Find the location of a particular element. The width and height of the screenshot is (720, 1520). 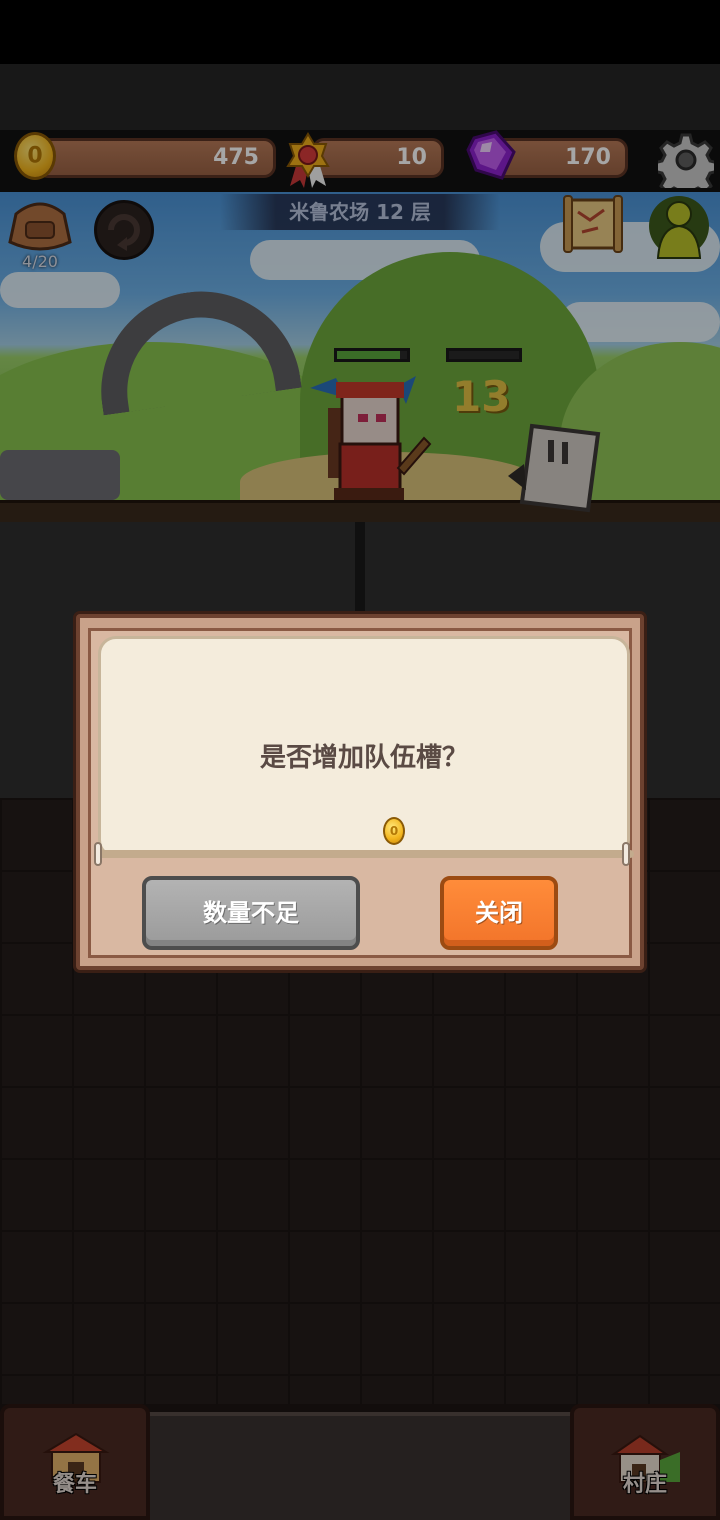

dialog-message: 是否增加队伍槽？ is located at coordinates (363, 758).